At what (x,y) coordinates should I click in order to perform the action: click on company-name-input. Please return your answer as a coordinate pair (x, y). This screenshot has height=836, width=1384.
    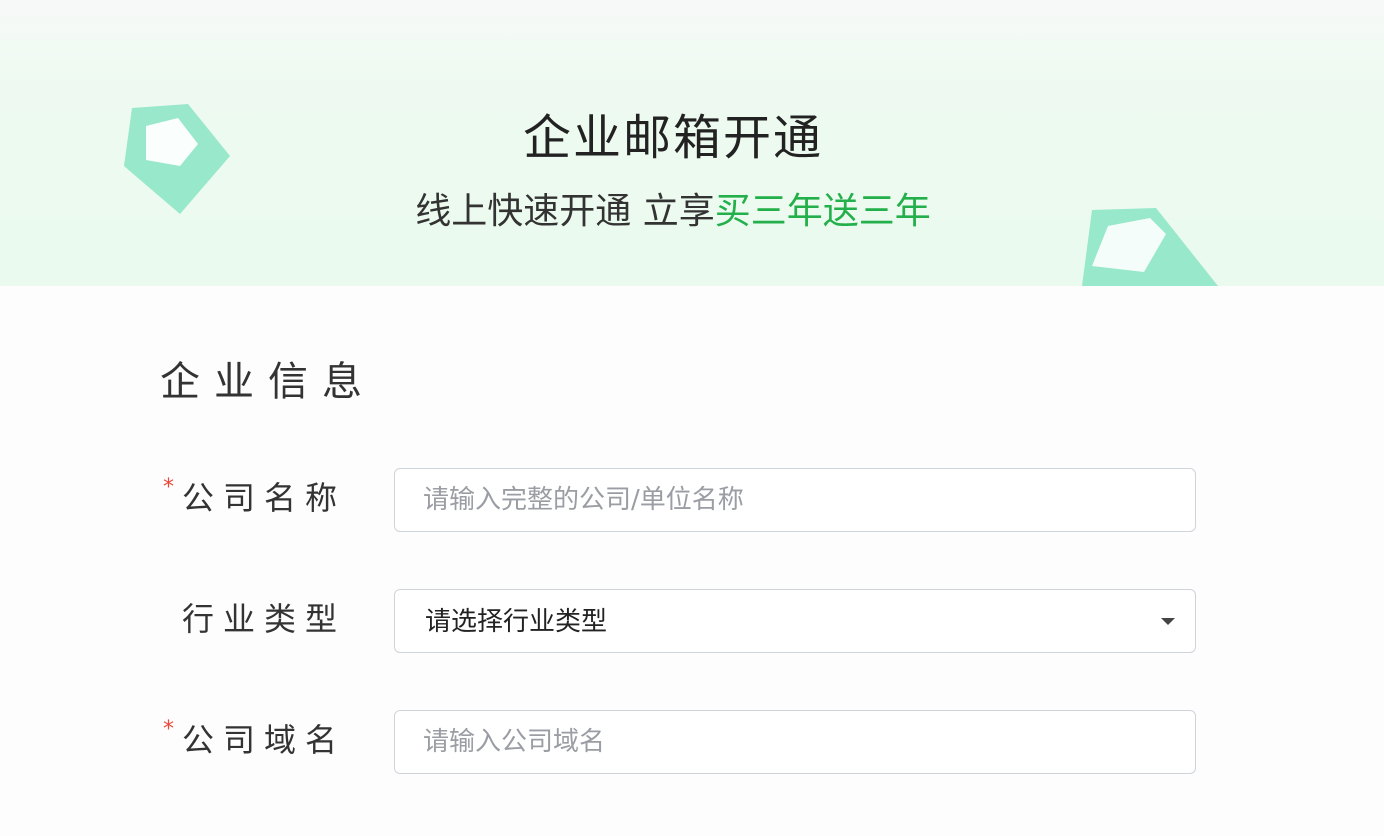
    Looking at the image, I should click on (795, 500).